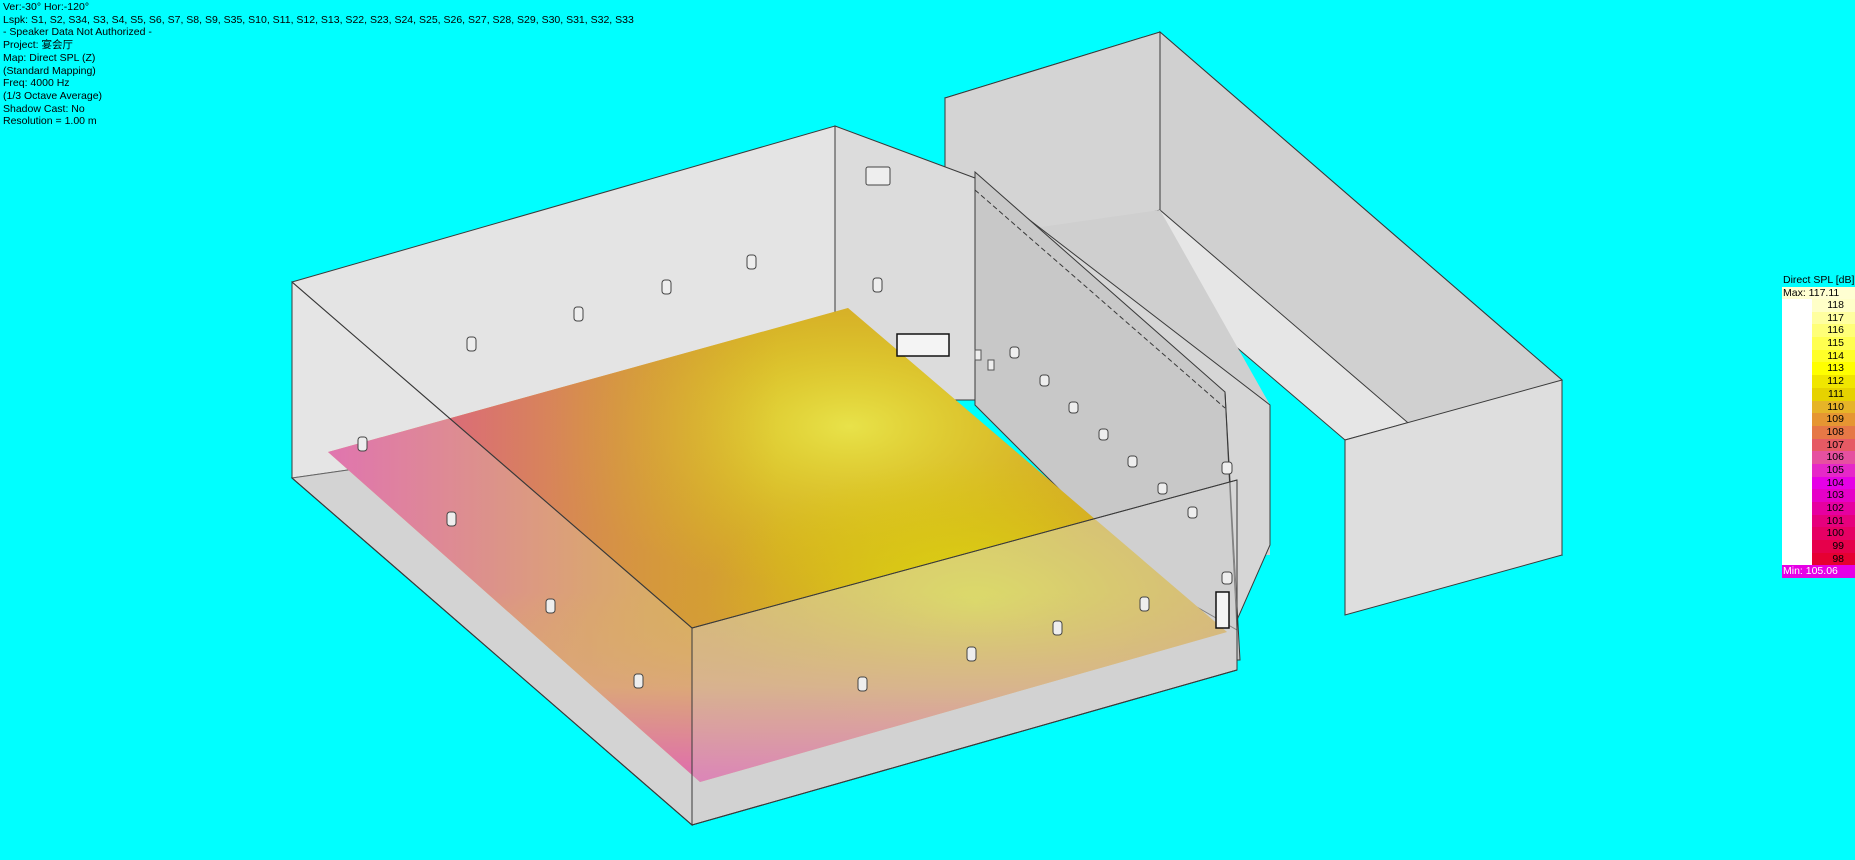 This screenshot has height=860, width=1855. What do you see at coordinates (1818, 419) in the screenshot?
I see `legend-level: 109` at bounding box center [1818, 419].